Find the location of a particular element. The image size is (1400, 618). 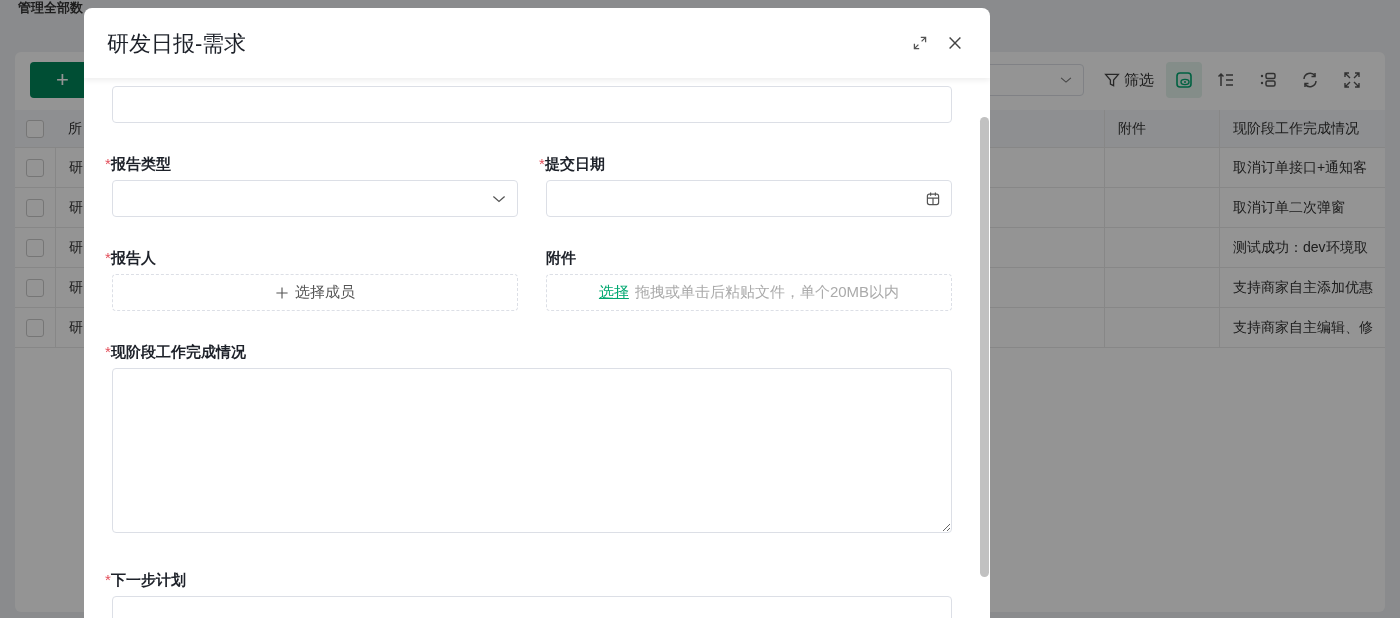

filter-button: 筛选 is located at coordinates (1129, 80).